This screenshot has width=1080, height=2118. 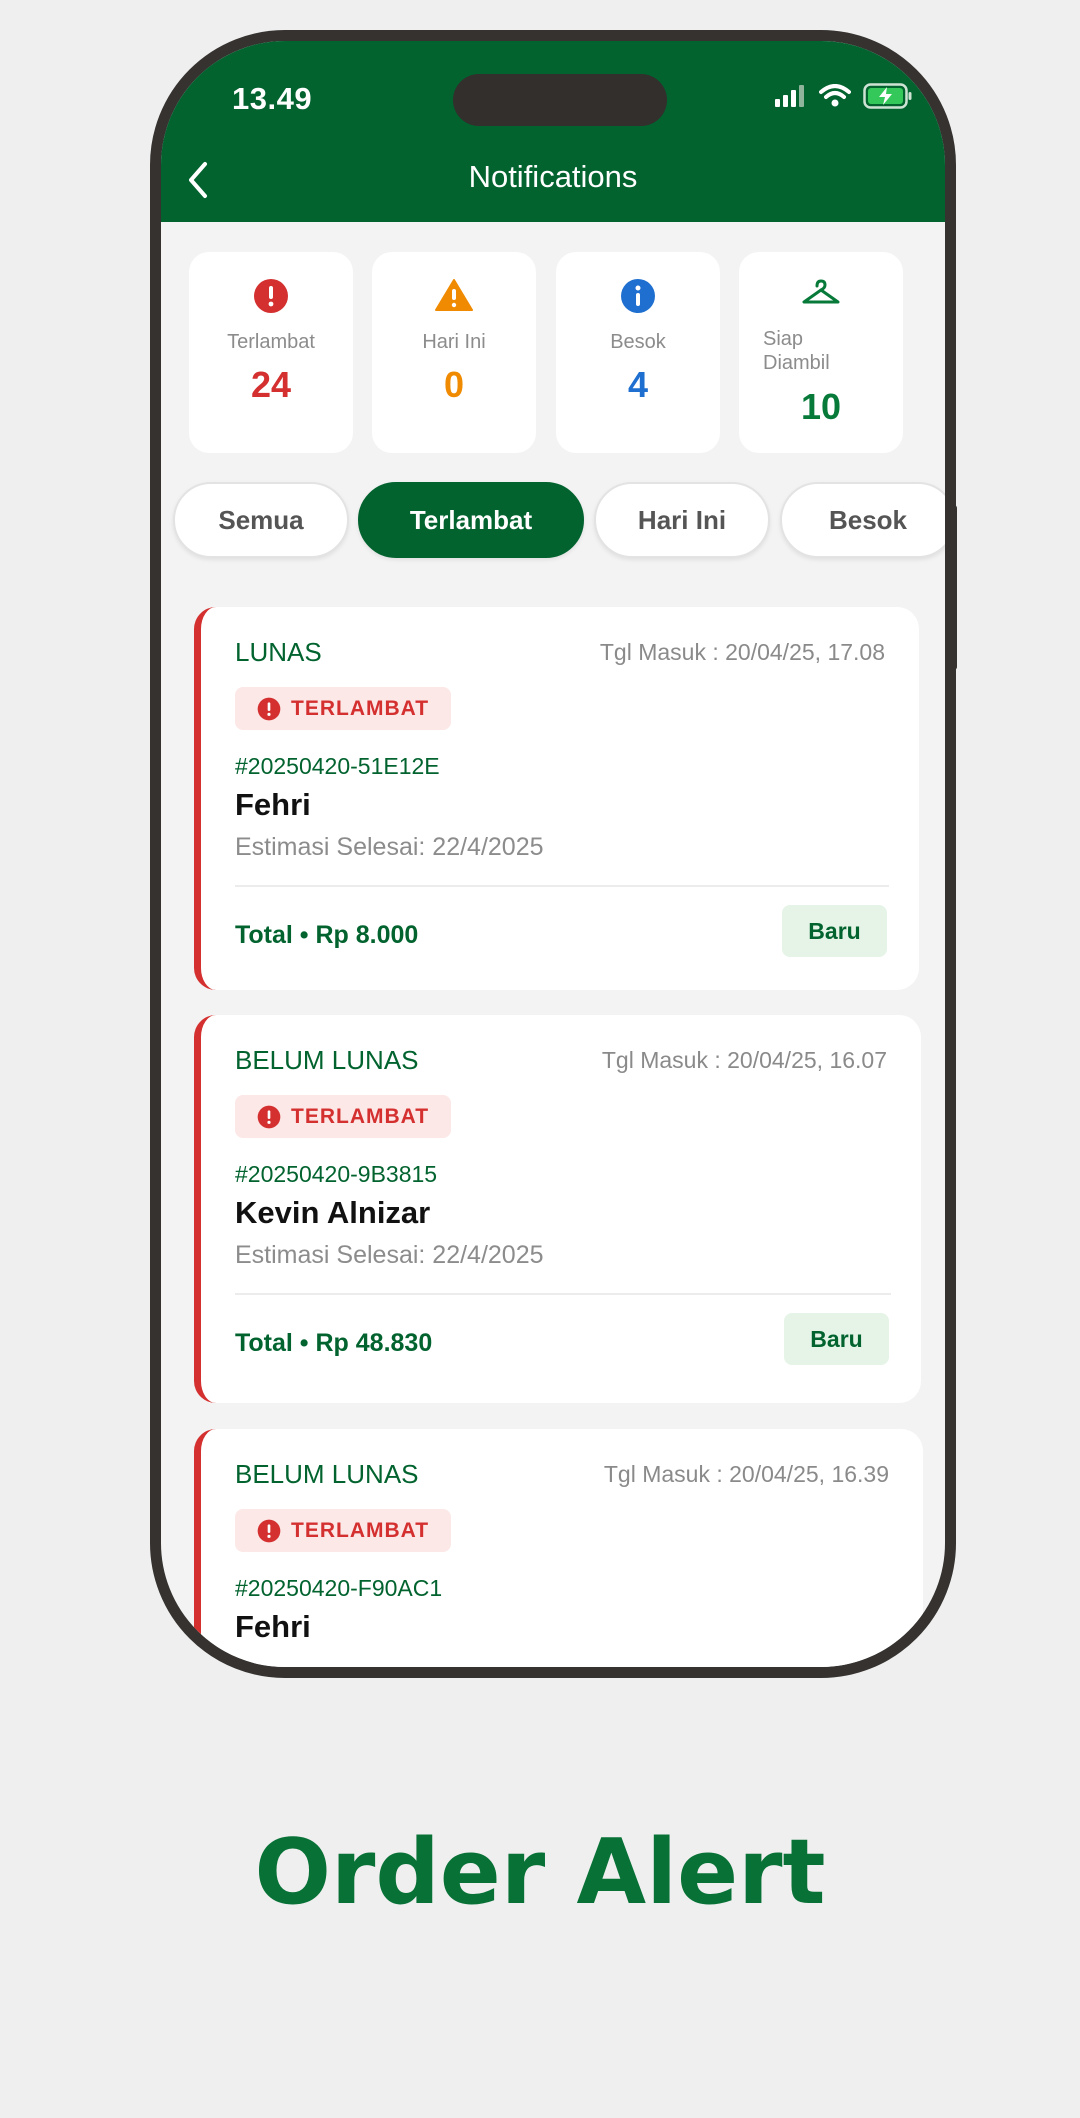 What do you see at coordinates (746, 1474) in the screenshot?
I see `date-in: Tgl Masuk : 20/04/25, 16.39` at bounding box center [746, 1474].